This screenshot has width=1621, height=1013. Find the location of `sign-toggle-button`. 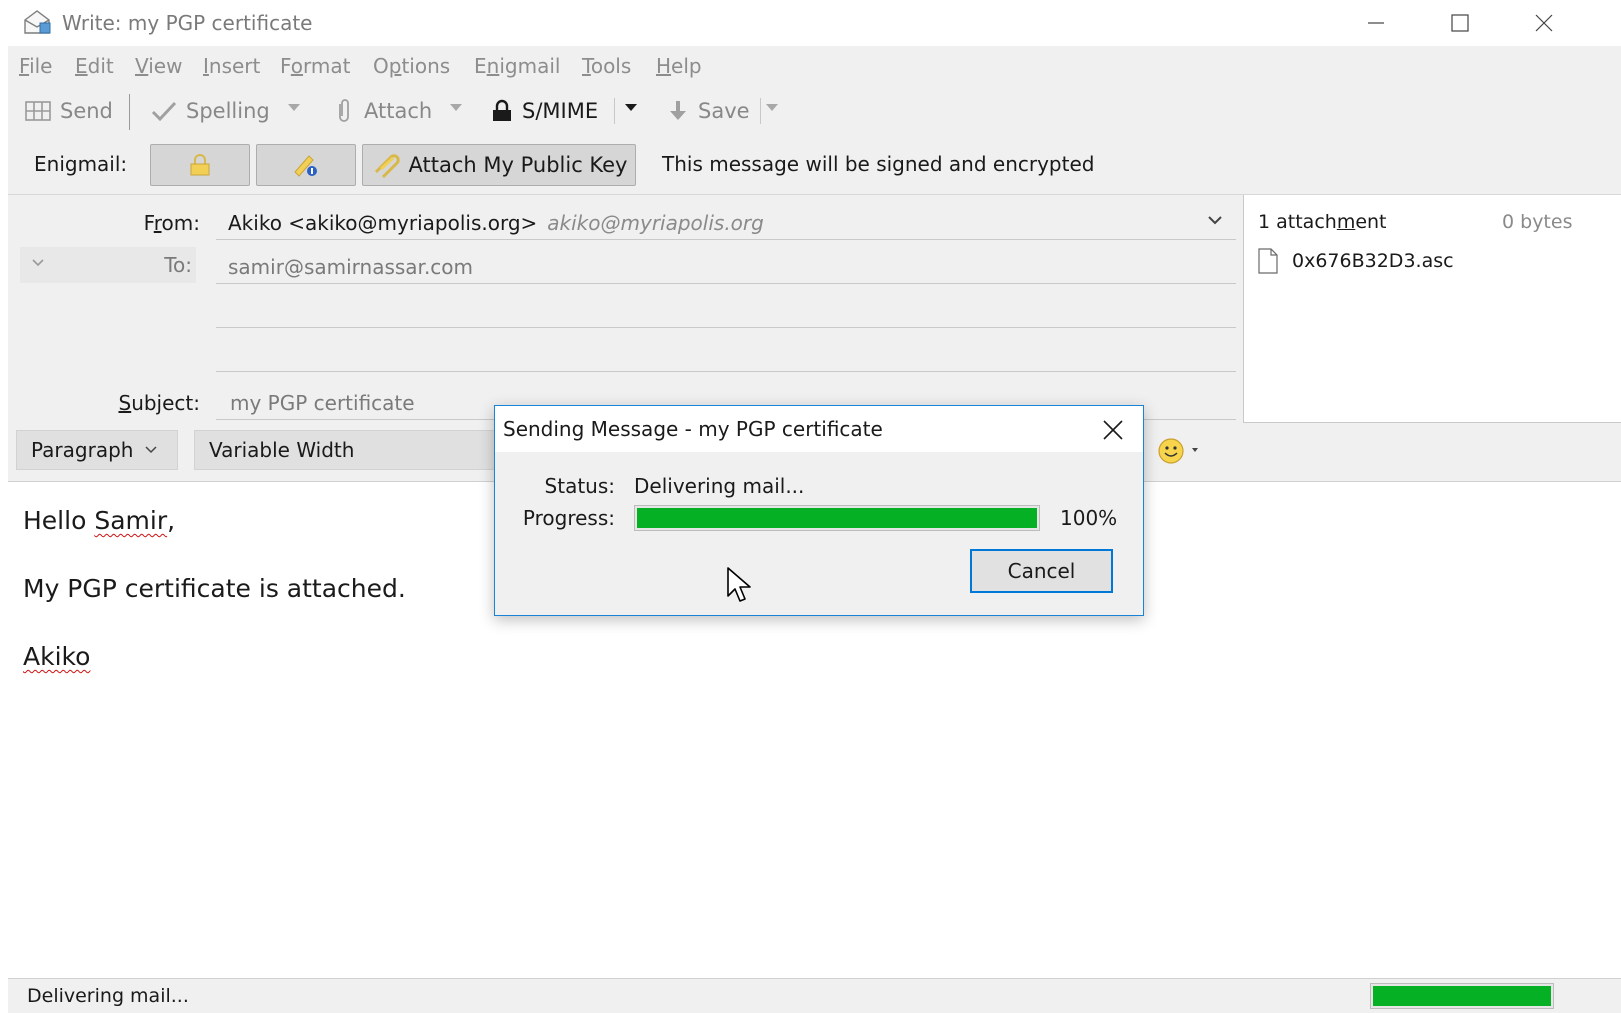

sign-toggle-button is located at coordinates (306, 165).